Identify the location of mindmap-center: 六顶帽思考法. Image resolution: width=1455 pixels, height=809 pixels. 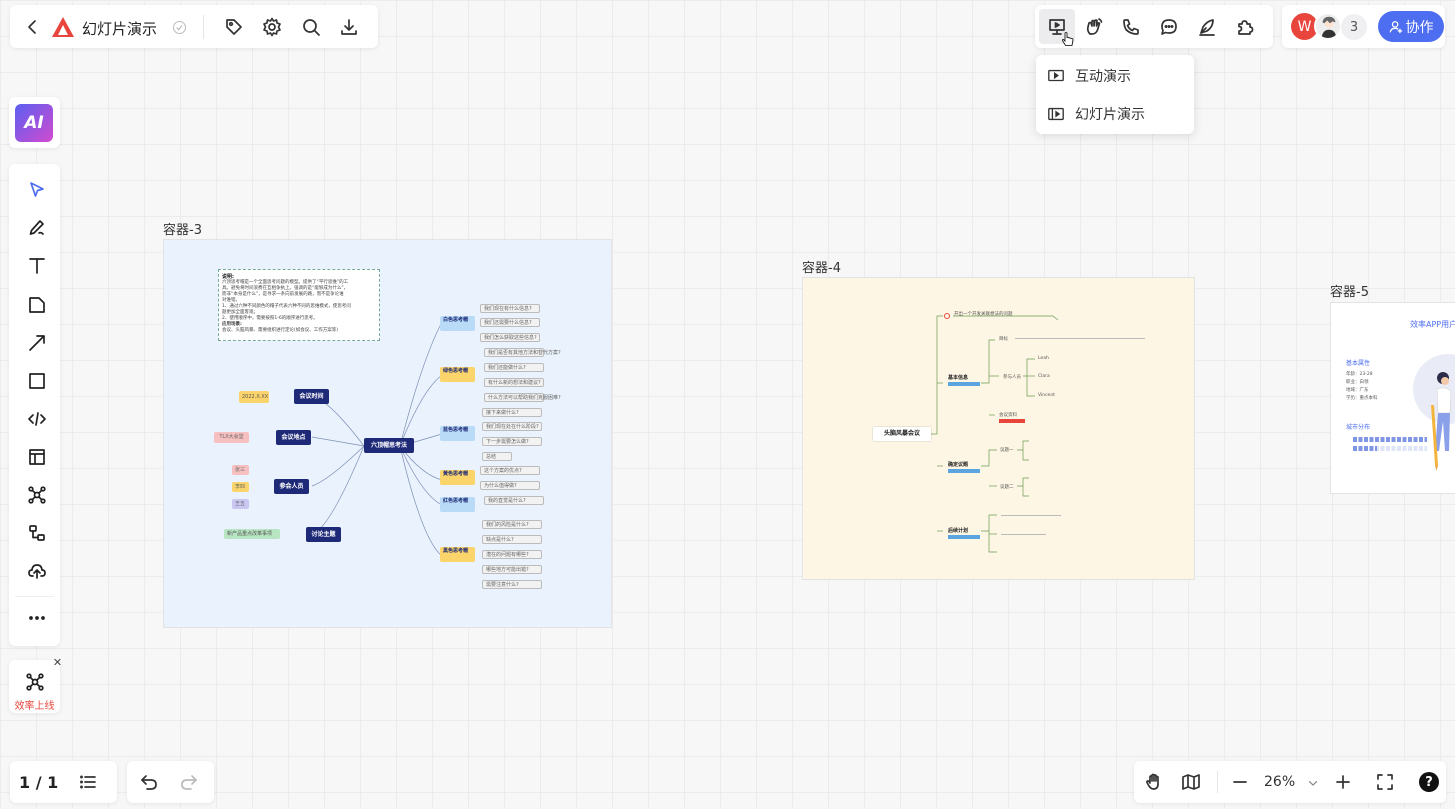
(389, 445).